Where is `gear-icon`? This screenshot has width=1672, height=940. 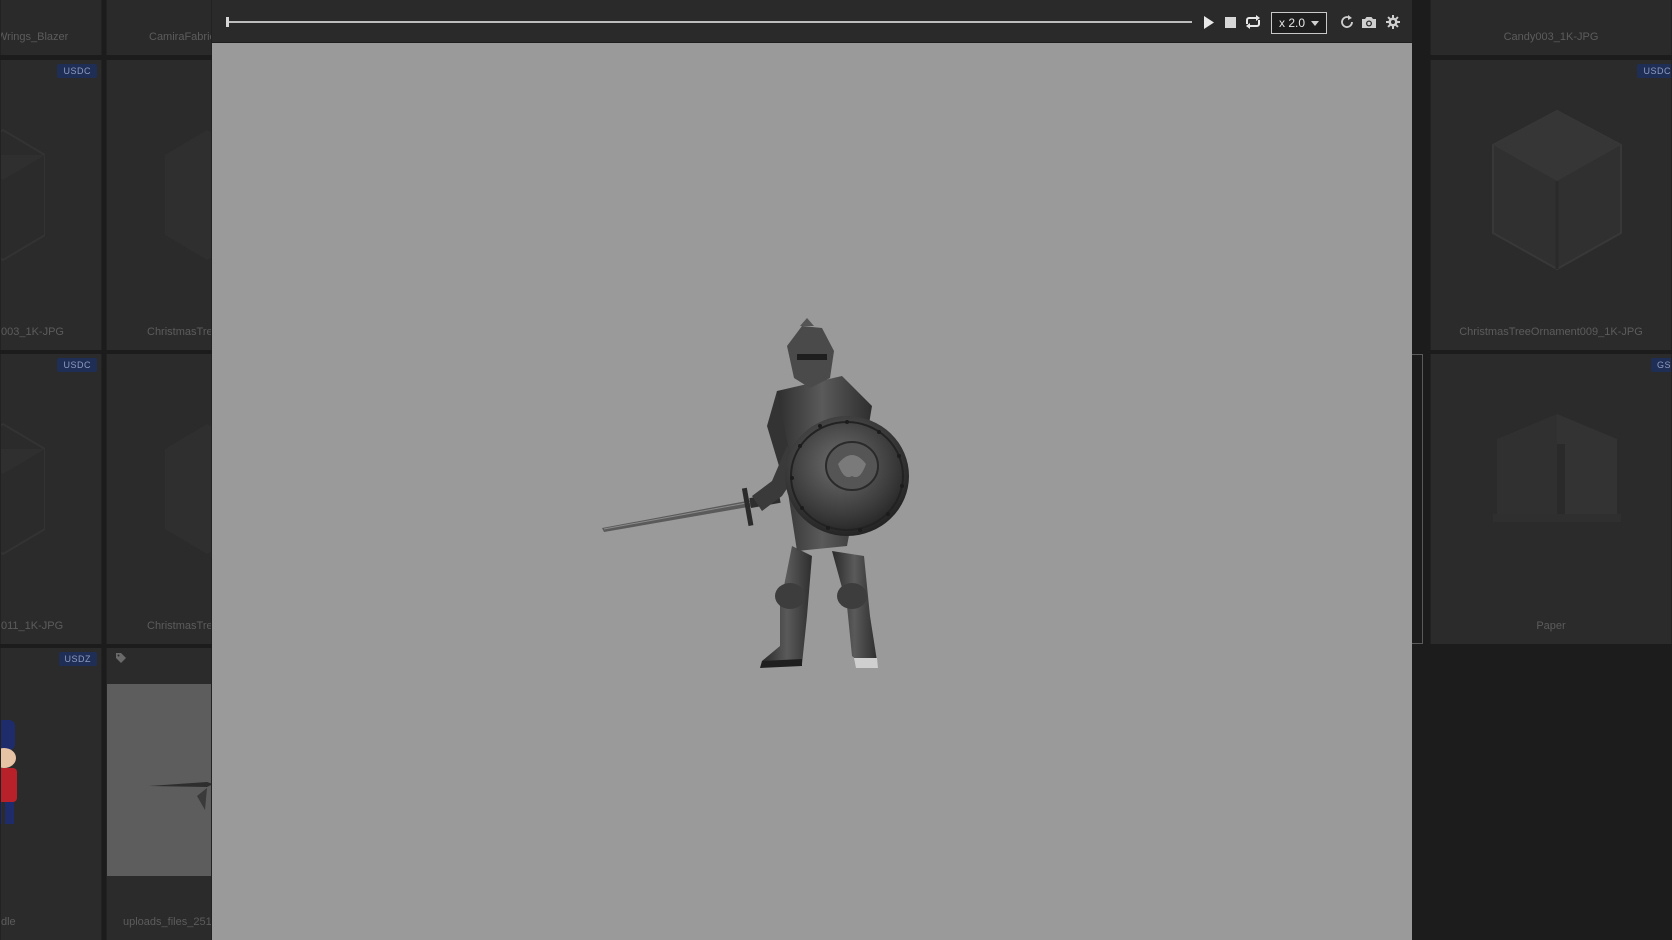
gear-icon is located at coordinates (1393, 22).